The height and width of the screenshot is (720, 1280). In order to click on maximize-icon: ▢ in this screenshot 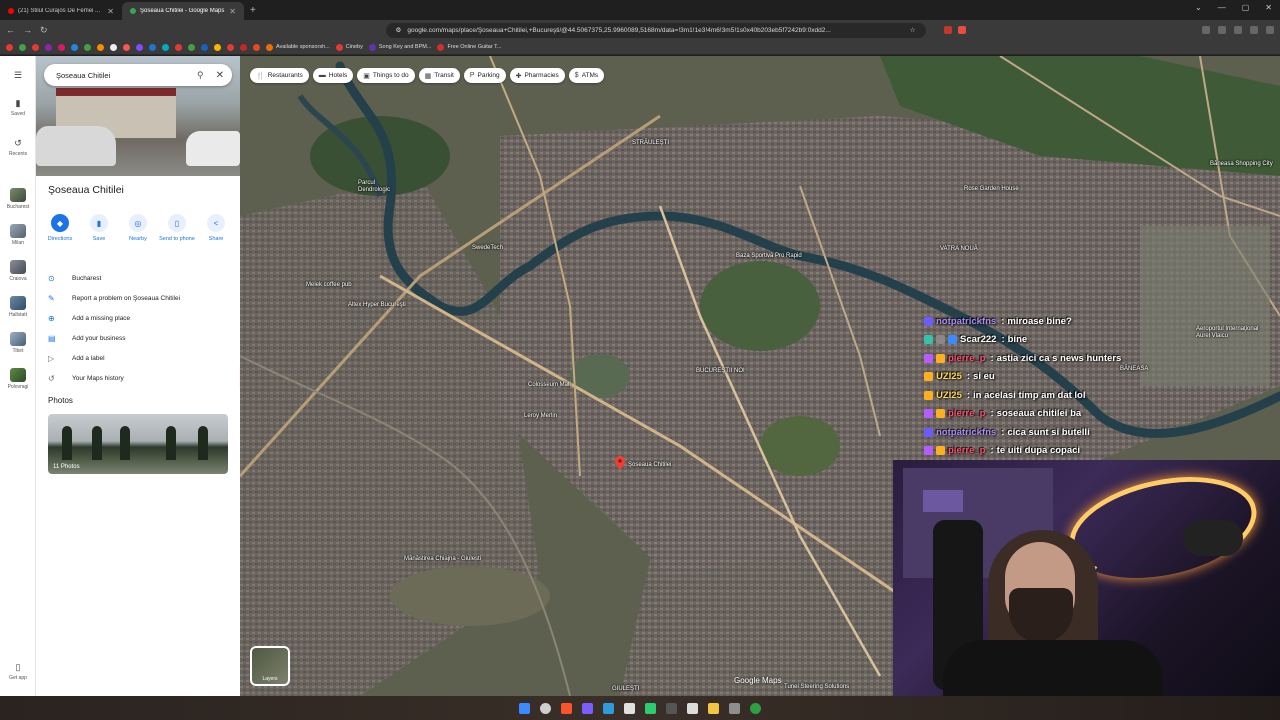, I will do `click(1246, 7)`.